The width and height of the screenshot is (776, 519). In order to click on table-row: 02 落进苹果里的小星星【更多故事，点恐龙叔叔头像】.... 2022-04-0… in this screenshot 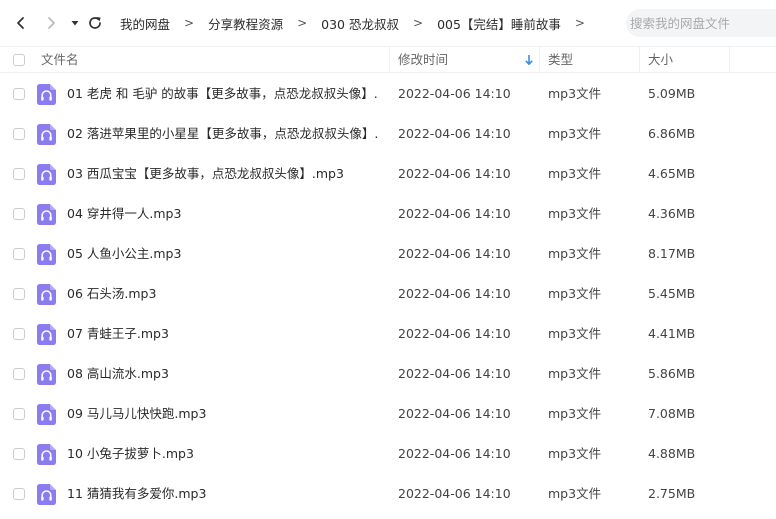, I will do `click(388, 134)`.